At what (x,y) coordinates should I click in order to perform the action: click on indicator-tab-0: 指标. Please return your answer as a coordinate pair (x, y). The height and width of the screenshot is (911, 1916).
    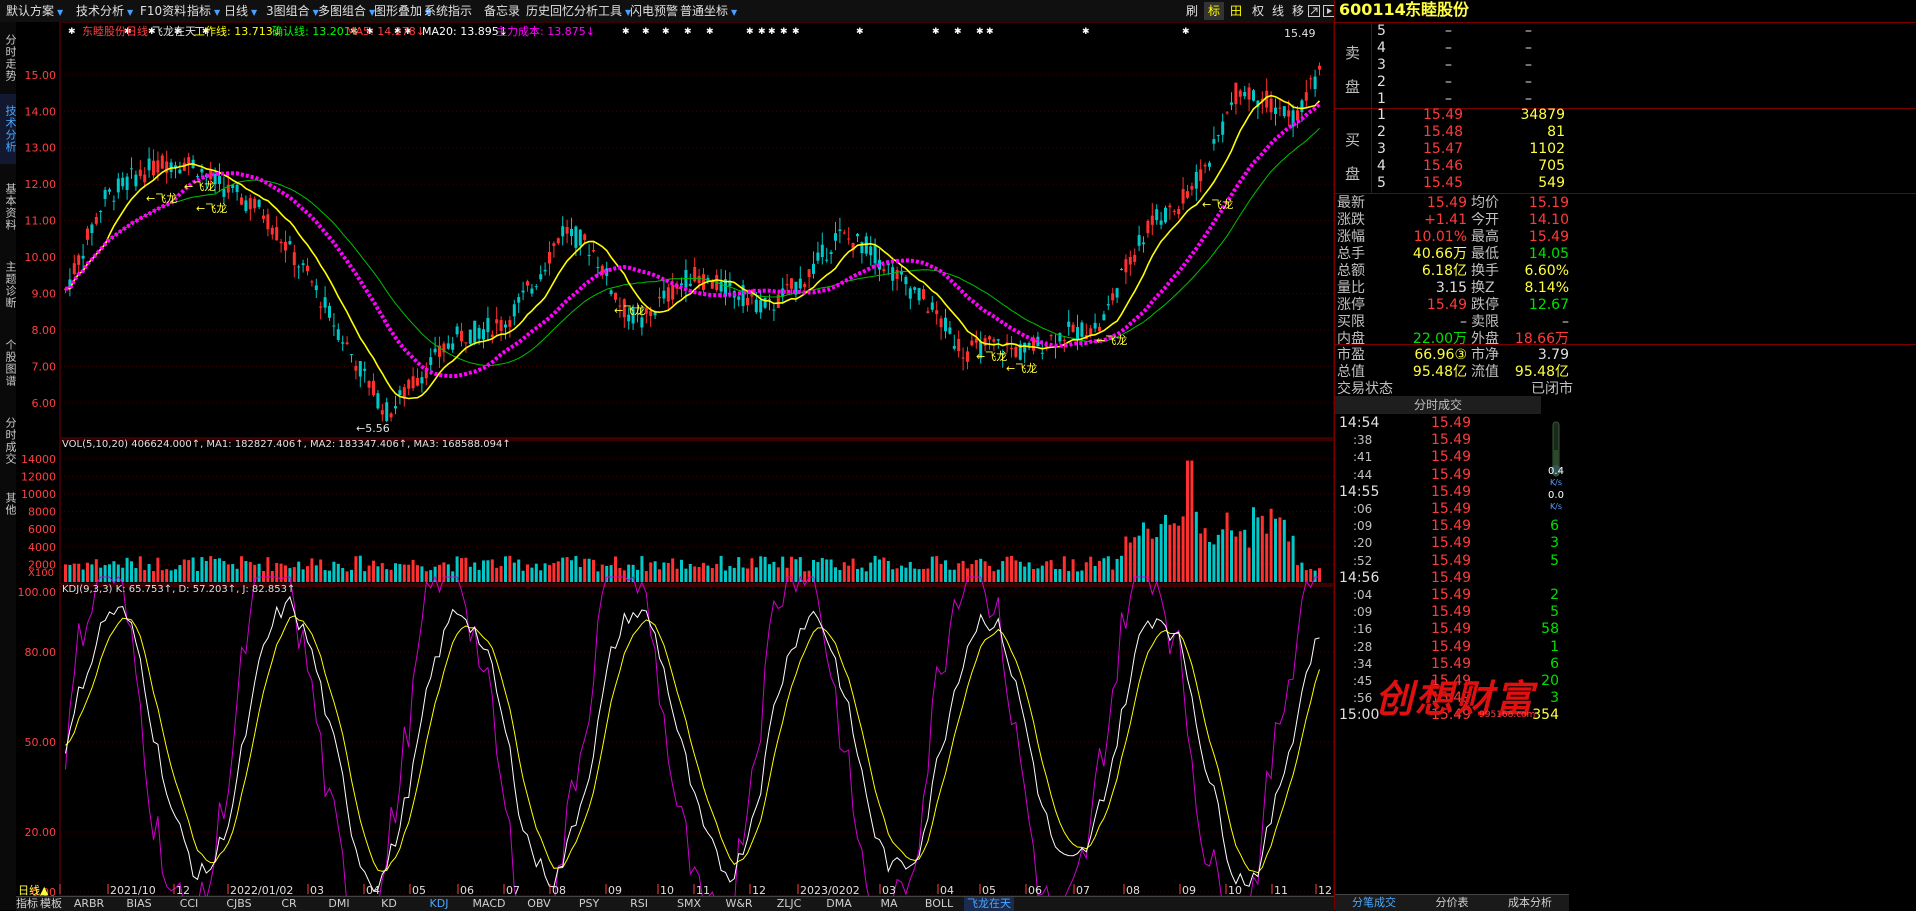
    Looking at the image, I should click on (27, 904).